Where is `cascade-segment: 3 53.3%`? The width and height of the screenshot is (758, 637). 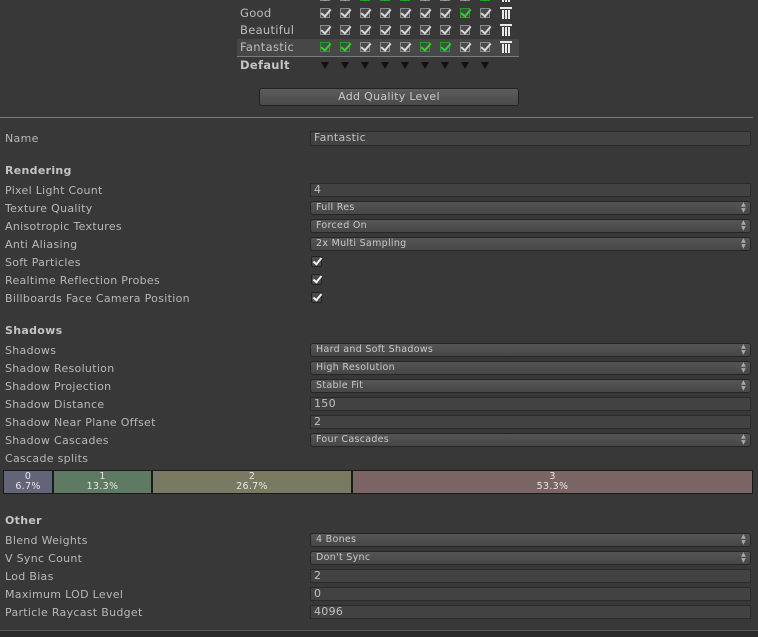
cascade-segment: 3 53.3% is located at coordinates (552, 482).